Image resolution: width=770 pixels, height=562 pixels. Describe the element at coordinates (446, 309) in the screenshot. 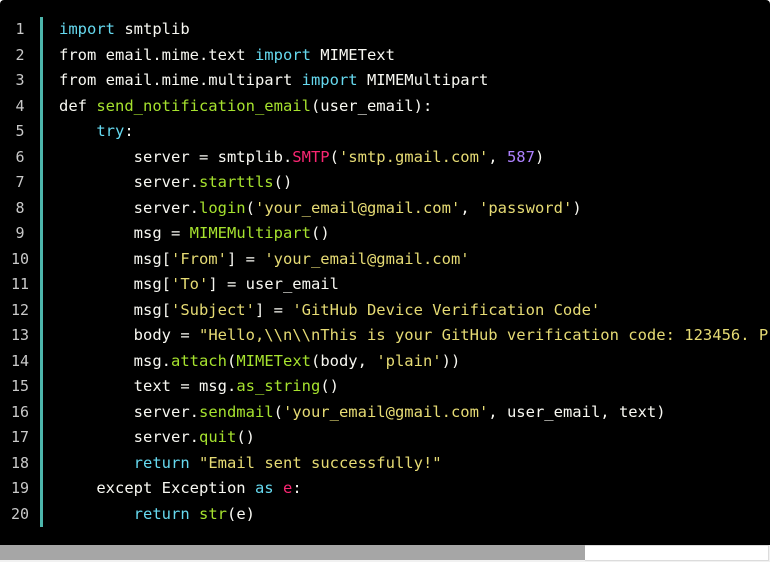

I see `code-token: 'GitHub Device Verification Code'` at that location.